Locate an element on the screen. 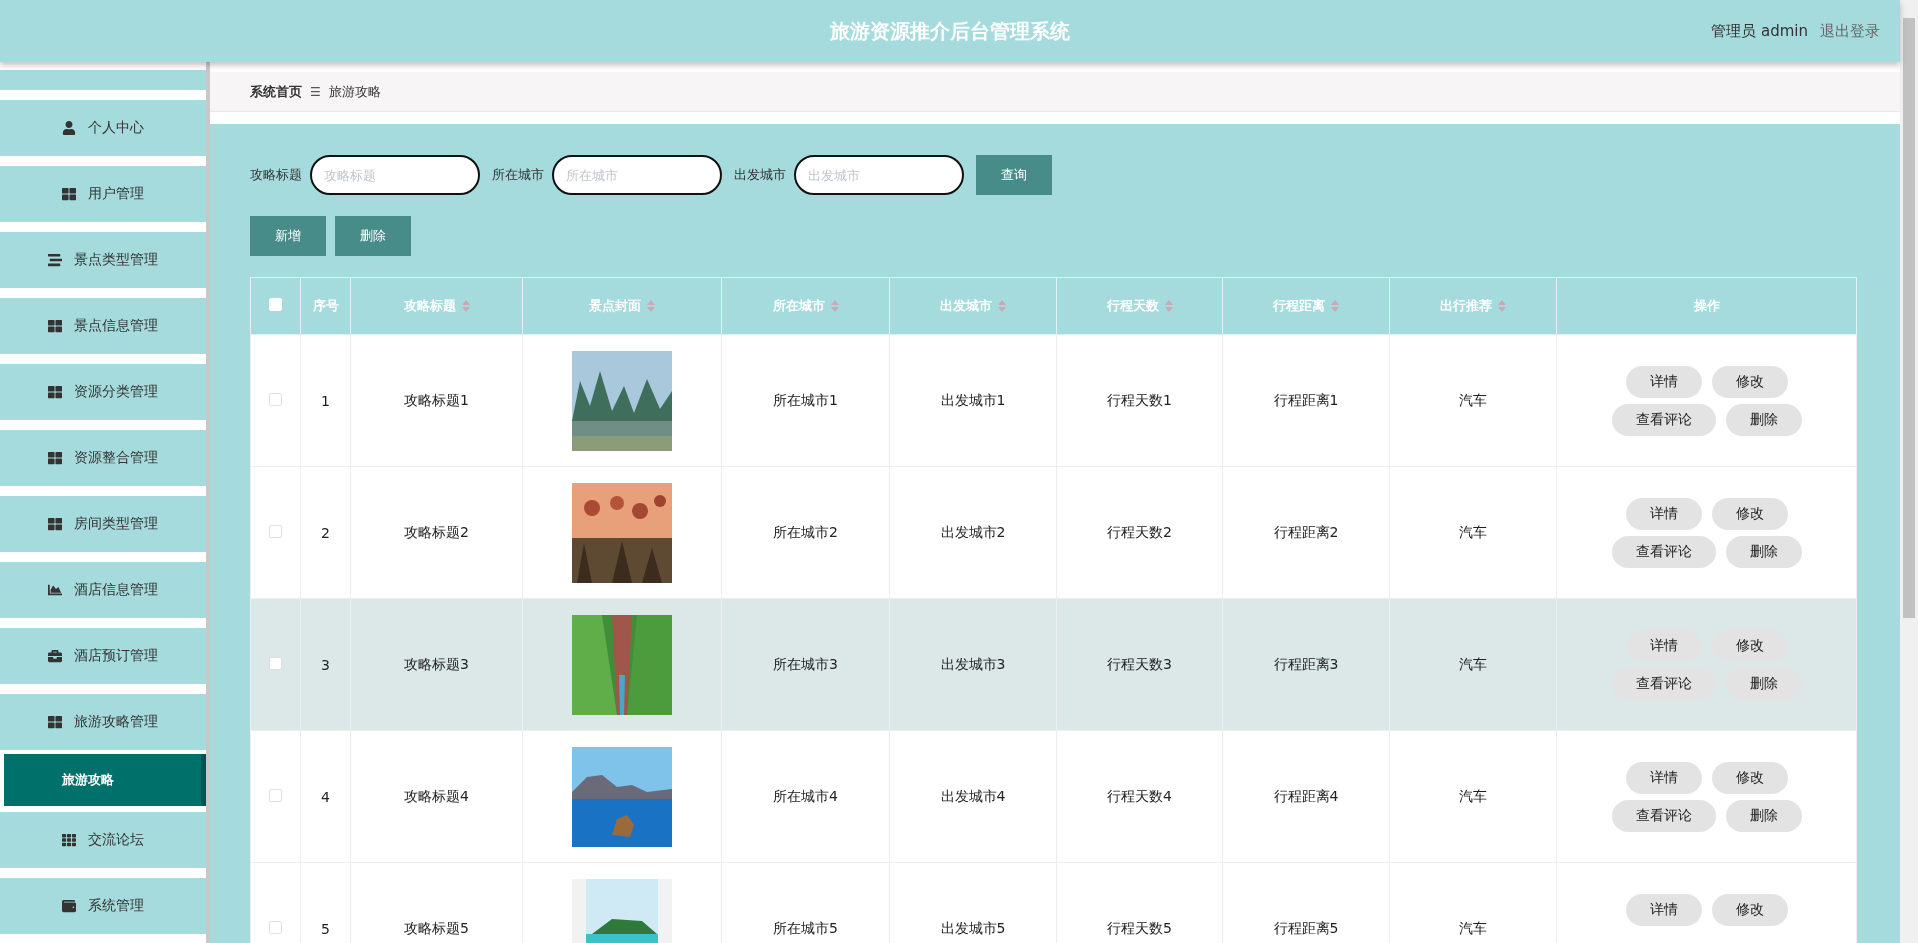 The width and height of the screenshot is (1918, 943). search-field: 出发城市 is located at coordinates (879, 175).